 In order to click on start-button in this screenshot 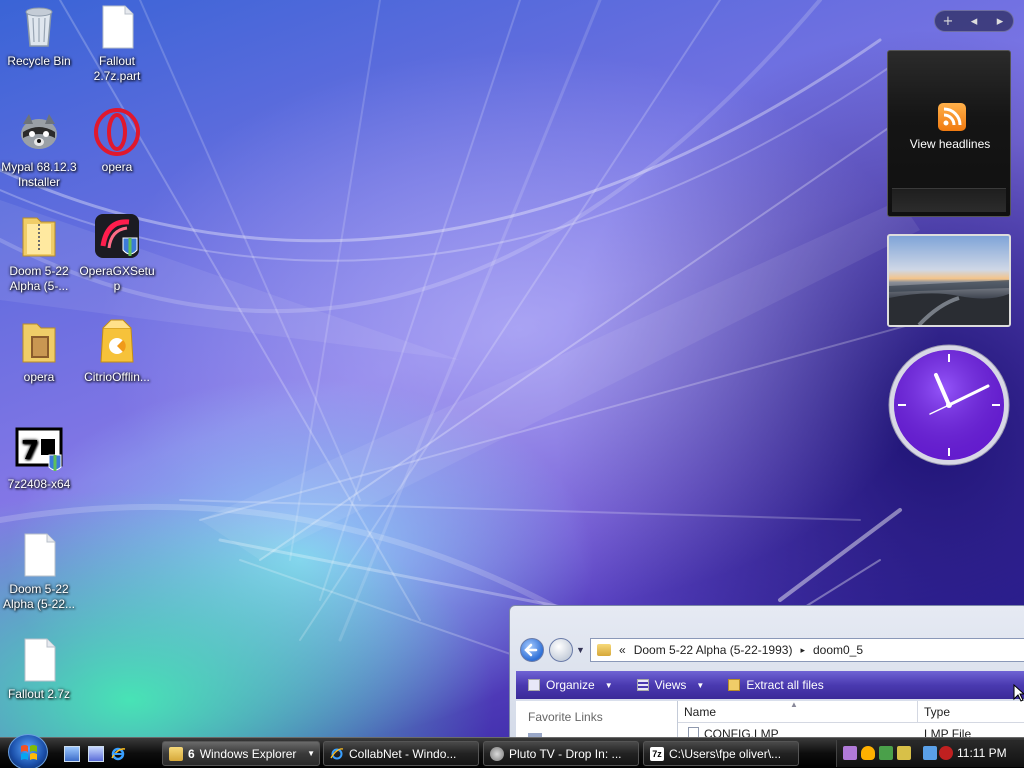, I will do `click(28, 751)`.